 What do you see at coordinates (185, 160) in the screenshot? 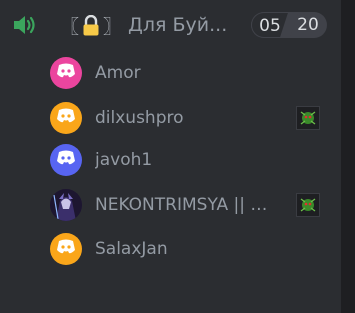
I see `voice-user-javoh1: javoh1` at bounding box center [185, 160].